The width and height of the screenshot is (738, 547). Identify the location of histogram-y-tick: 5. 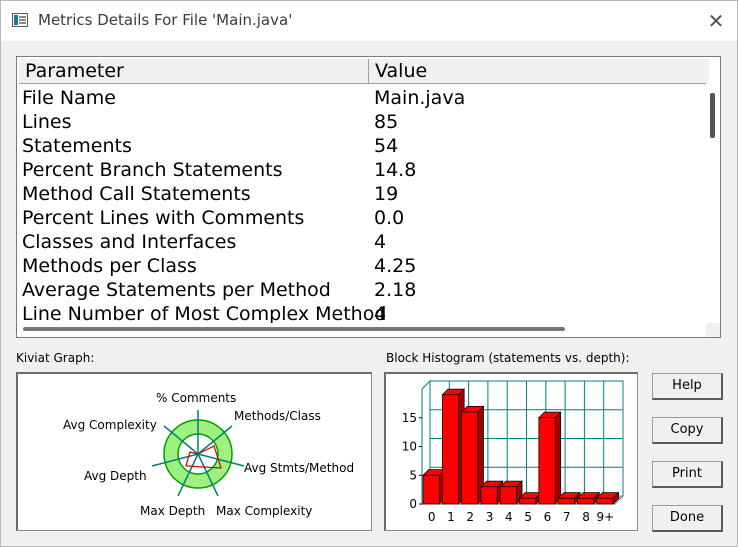
(413, 475).